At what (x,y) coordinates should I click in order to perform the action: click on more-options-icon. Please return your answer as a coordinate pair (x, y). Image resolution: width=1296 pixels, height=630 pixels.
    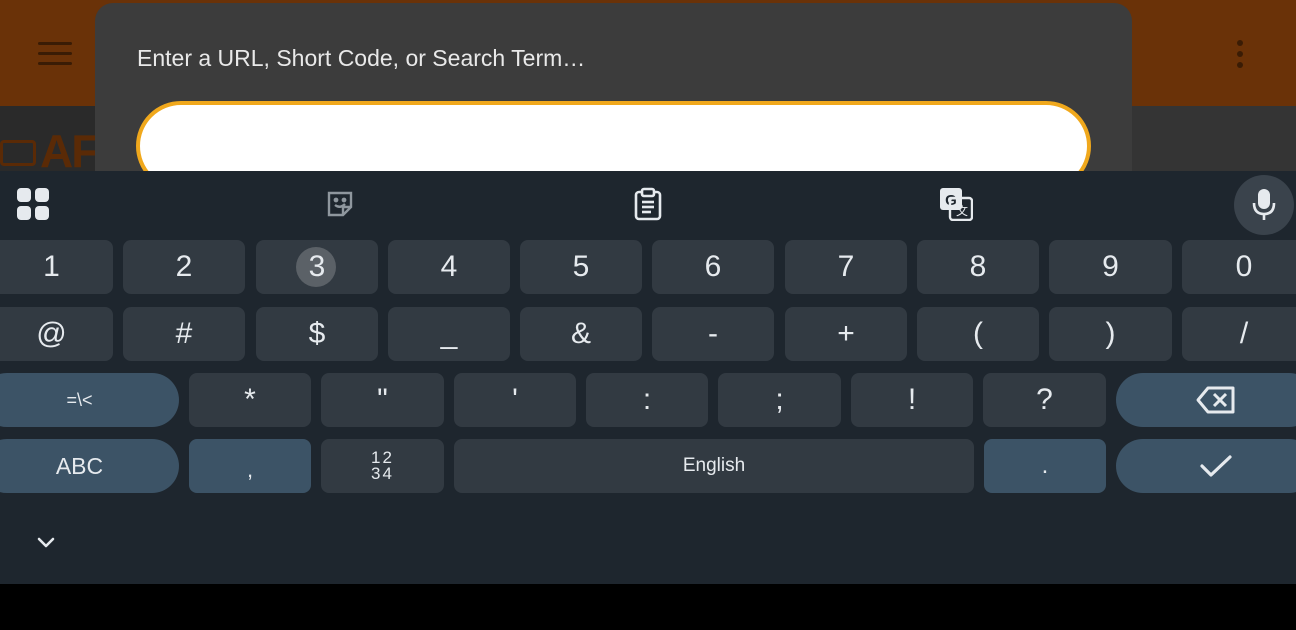
    Looking at the image, I should click on (1240, 56).